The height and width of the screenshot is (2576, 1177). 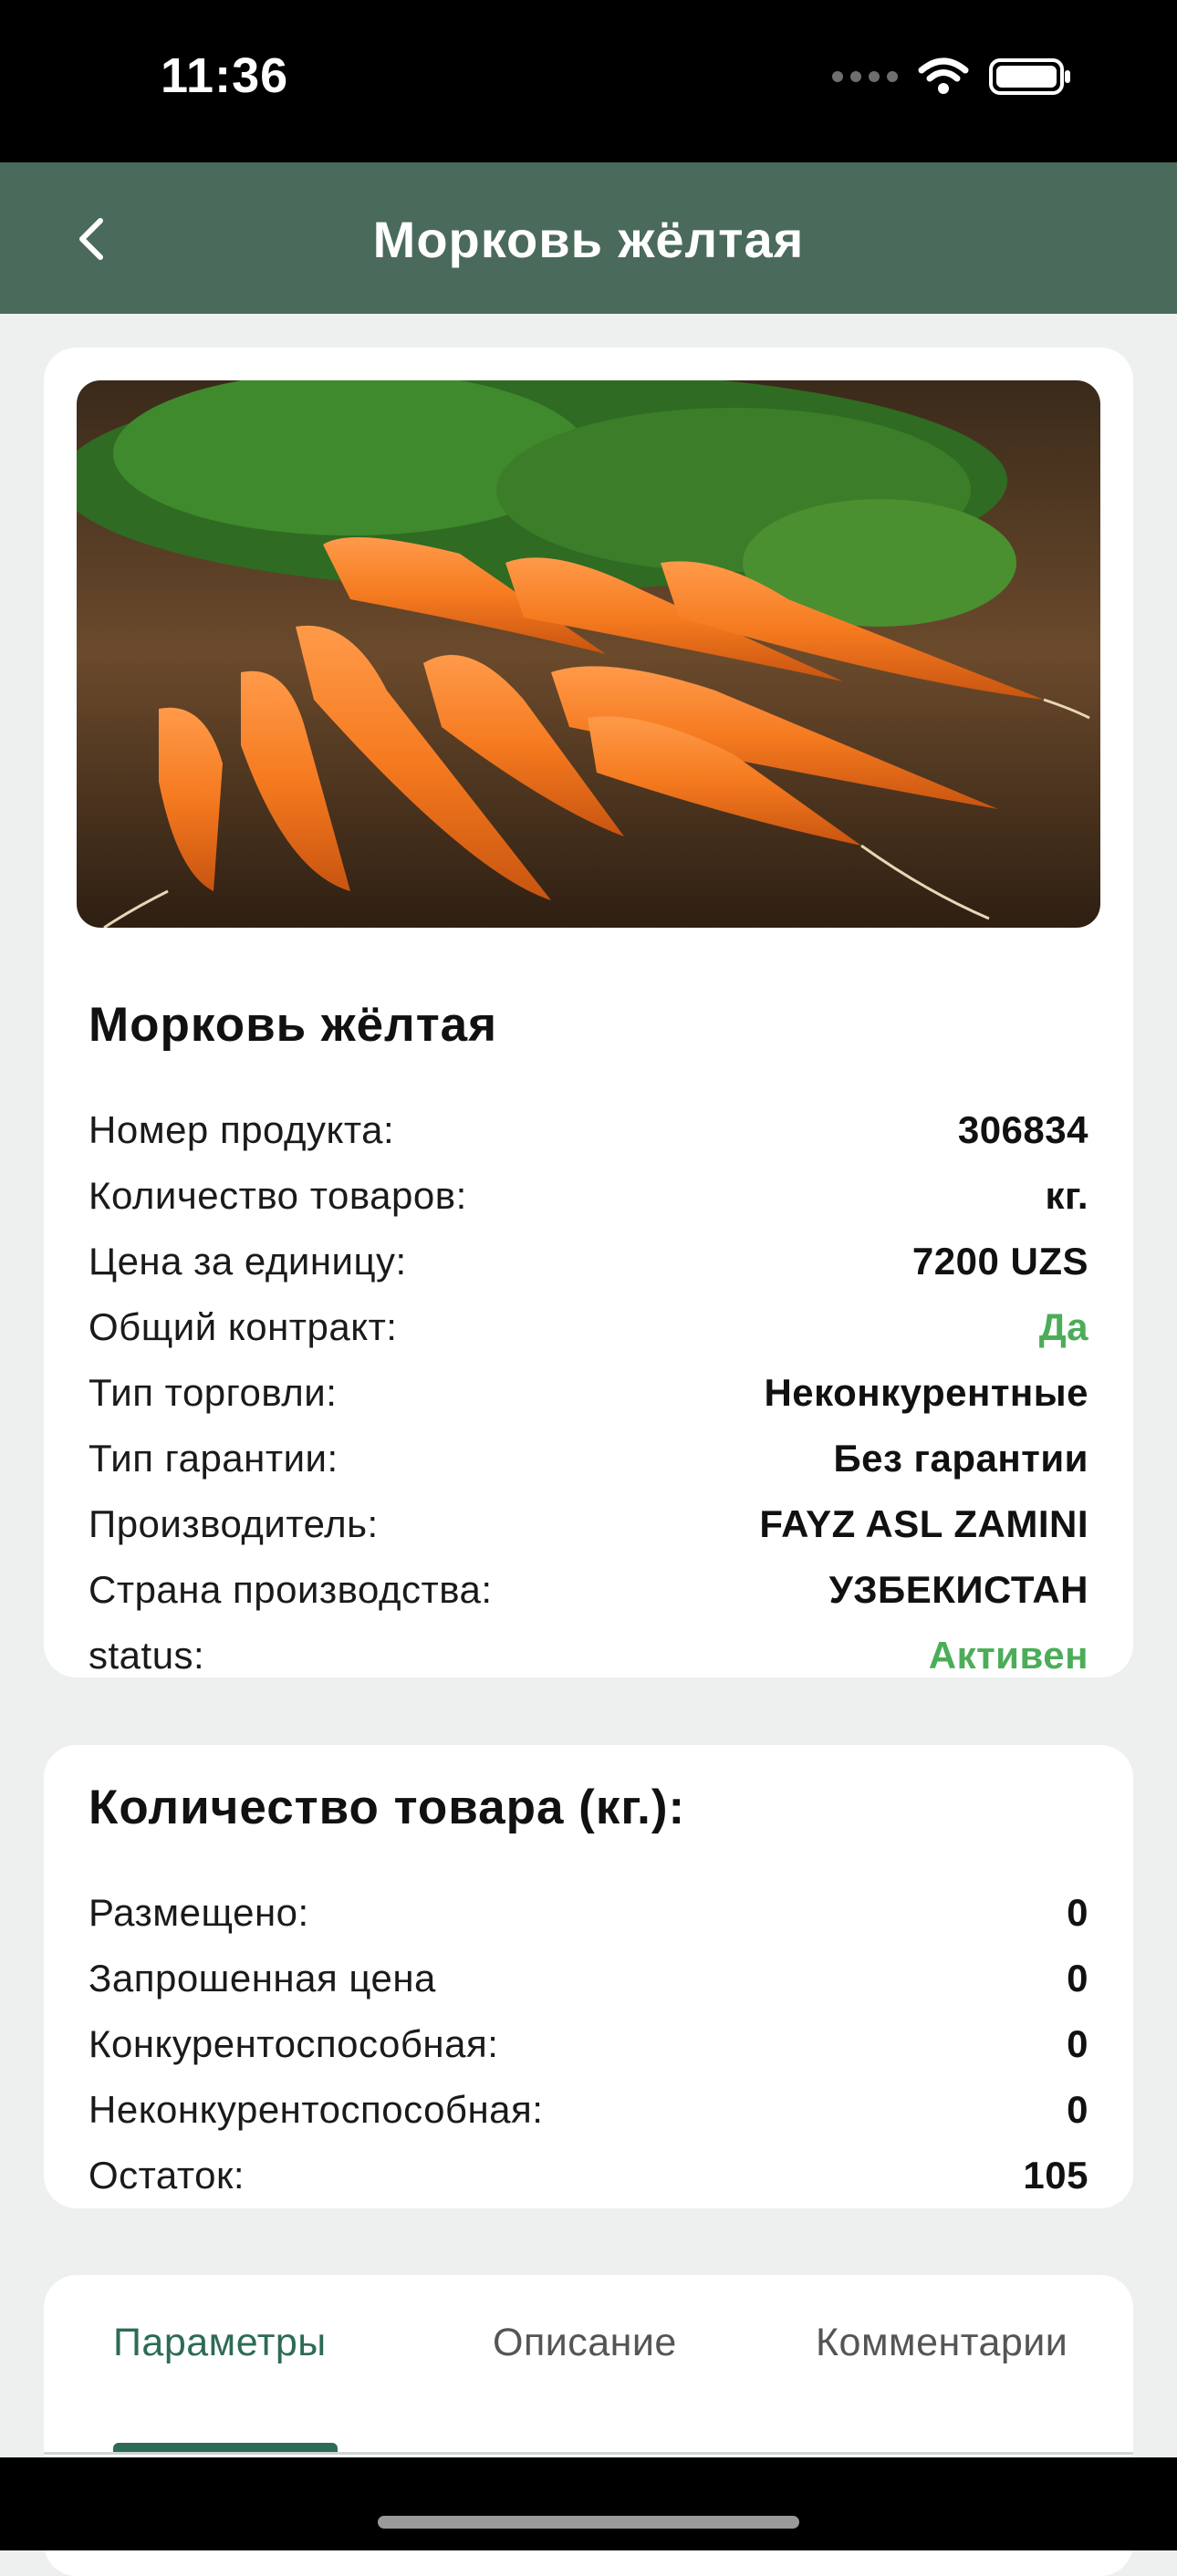 I want to click on detail-value: Неконкурентные, so click(x=926, y=1392).